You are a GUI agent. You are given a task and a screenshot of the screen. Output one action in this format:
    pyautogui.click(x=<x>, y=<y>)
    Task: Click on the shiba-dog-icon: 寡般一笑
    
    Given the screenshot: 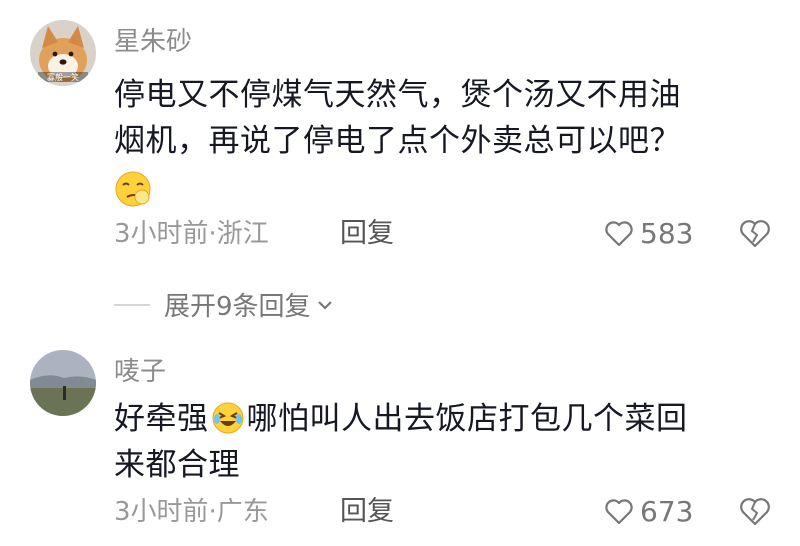 What is the action you would take?
    pyautogui.click(x=63, y=53)
    